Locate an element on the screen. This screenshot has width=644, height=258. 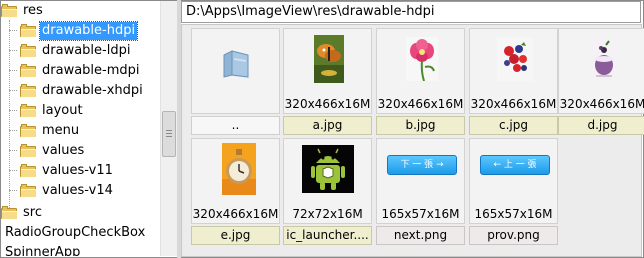
tree-item-menu: menu is located at coordinates (50, 131).